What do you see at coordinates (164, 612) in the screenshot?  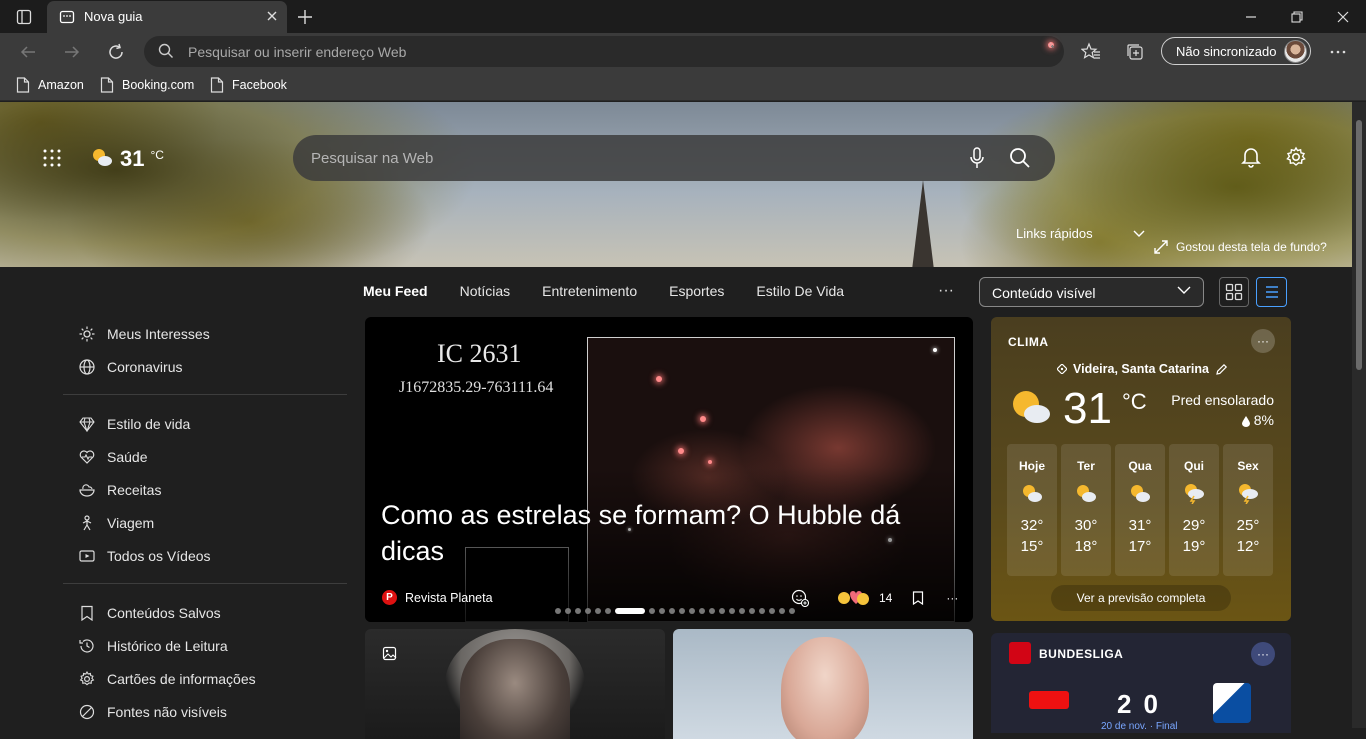 I see `menu-label: Conteúdos Salvos` at bounding box center [164, 612].